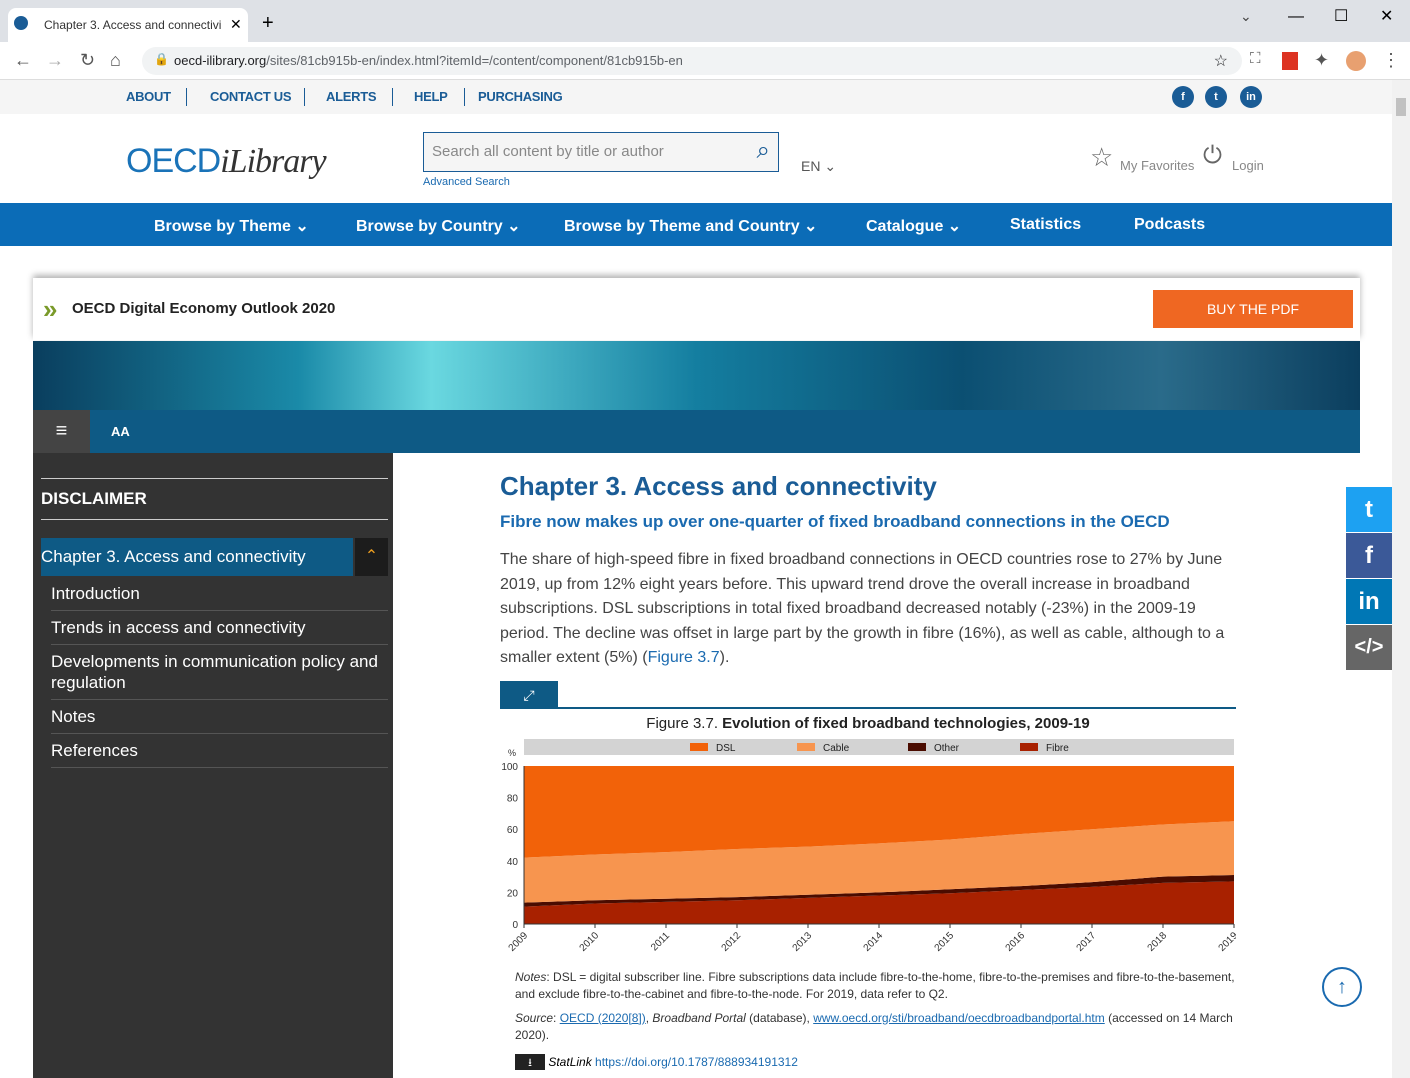 The height and width of the screenshot is (1078, 1410). Describe the element at coordinates (1386, 16) in the screenshot. I see `close-window-icon: ✕` at that location.